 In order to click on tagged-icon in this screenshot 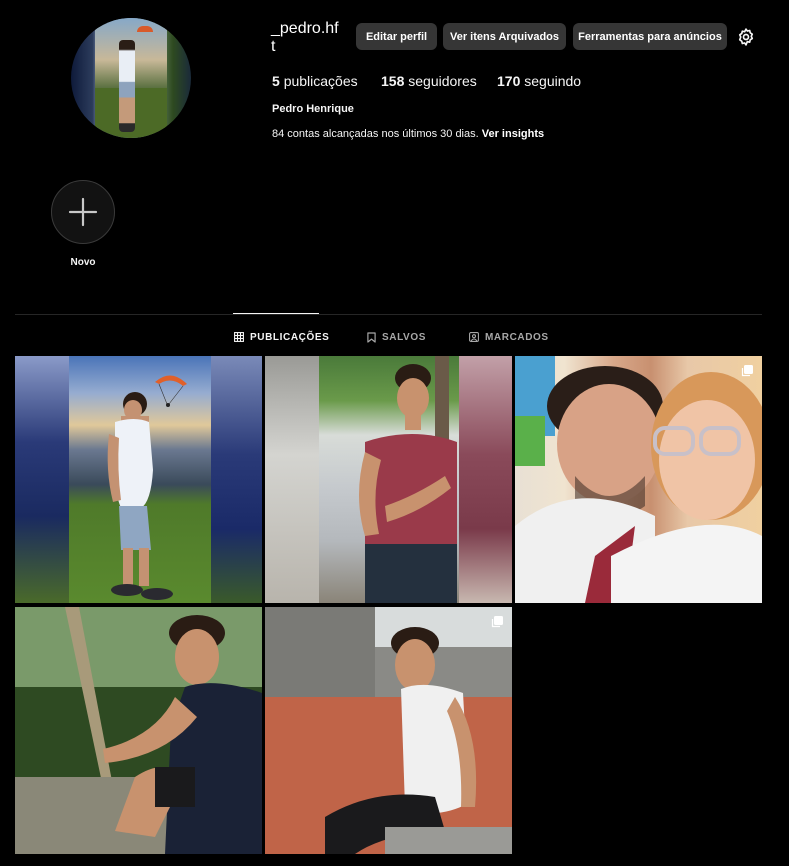, I will do `click(474, 337)`.